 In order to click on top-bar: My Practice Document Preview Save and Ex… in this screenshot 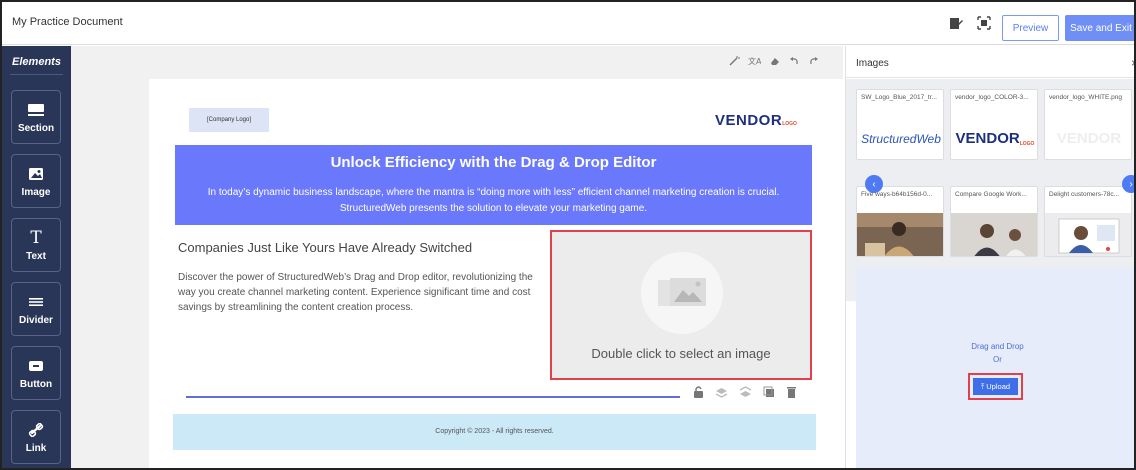, I will do `click(568, 23)`.